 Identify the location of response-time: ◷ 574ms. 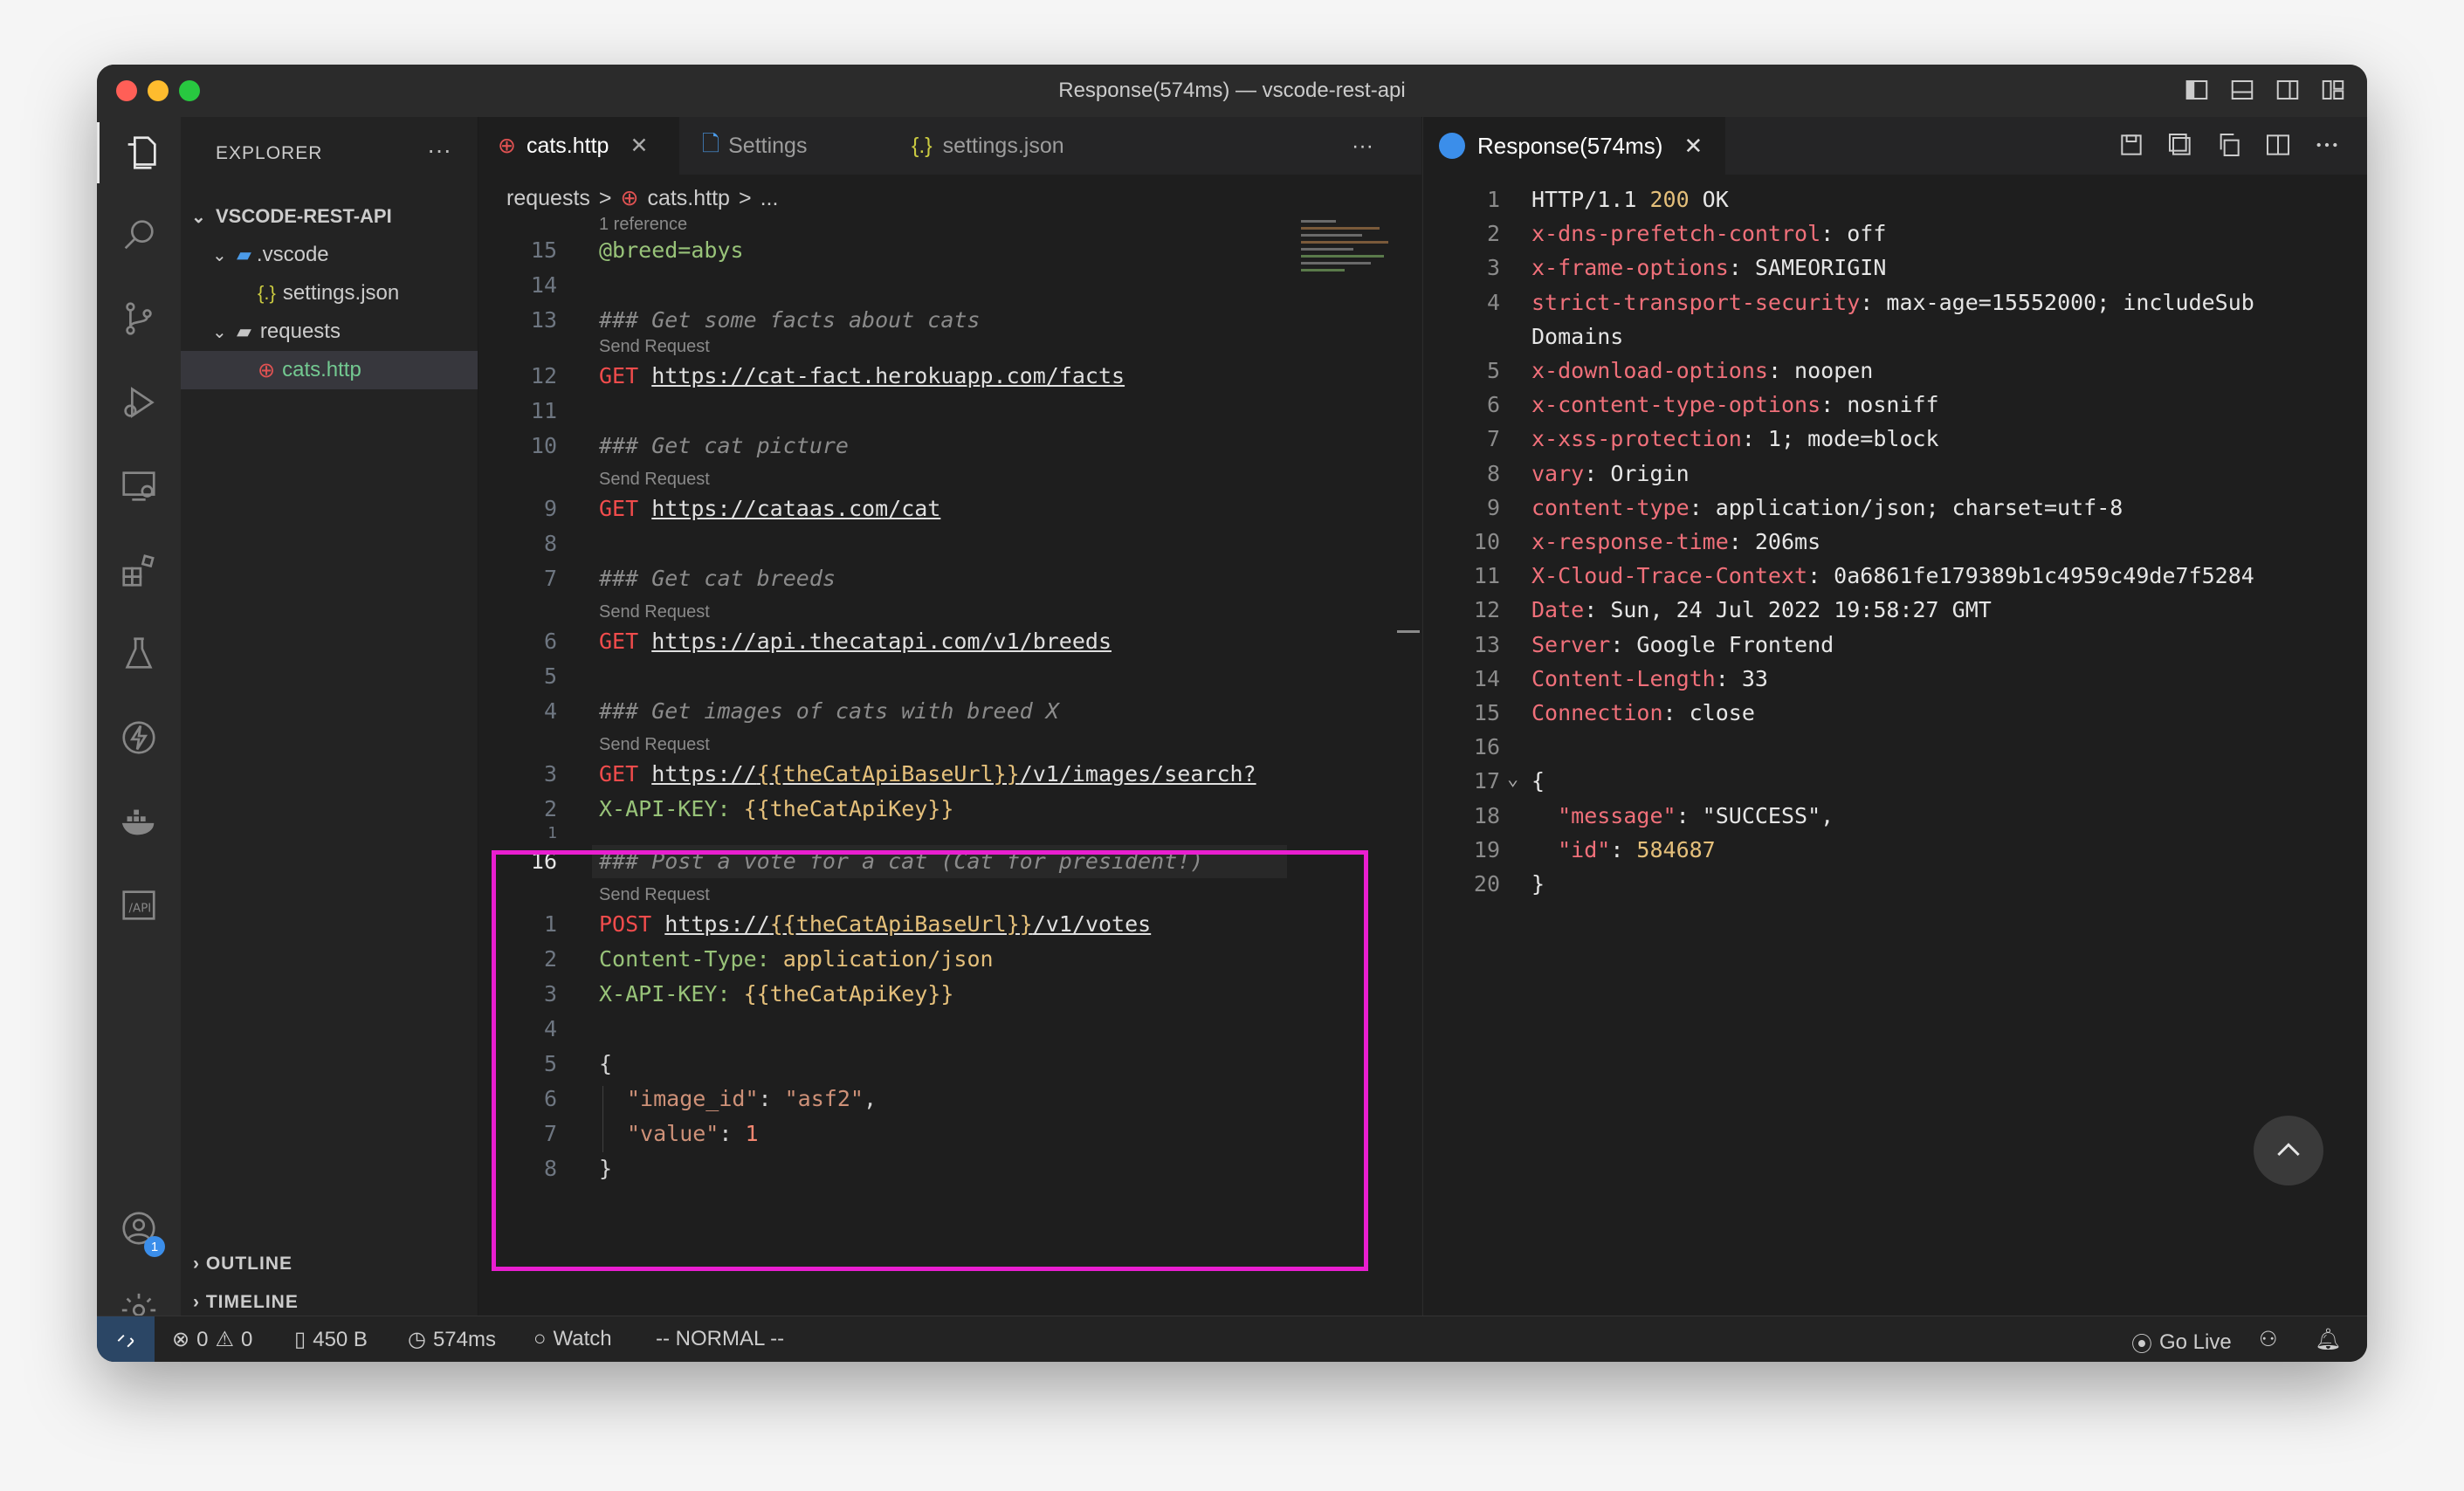
(452, 1339).